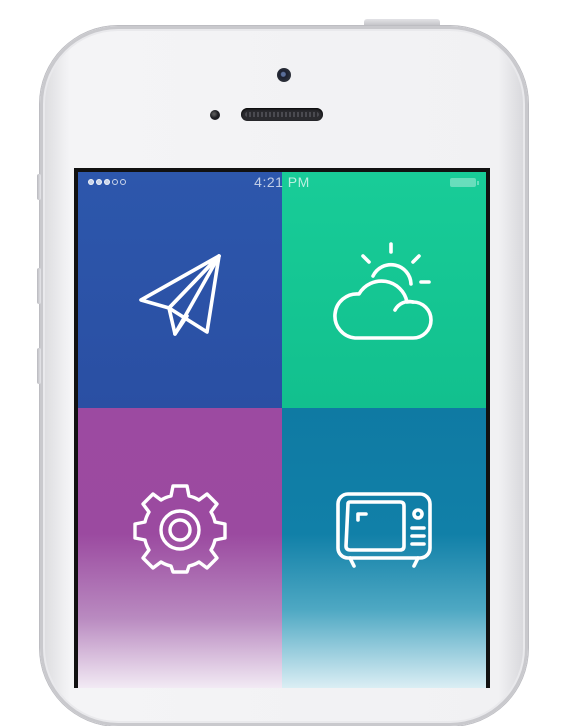 Image resolution: width=570 pixels, height=726 pixels. Describe the element at coordinates (284, 75) in the screenshot. I see `front-camera` at that location.